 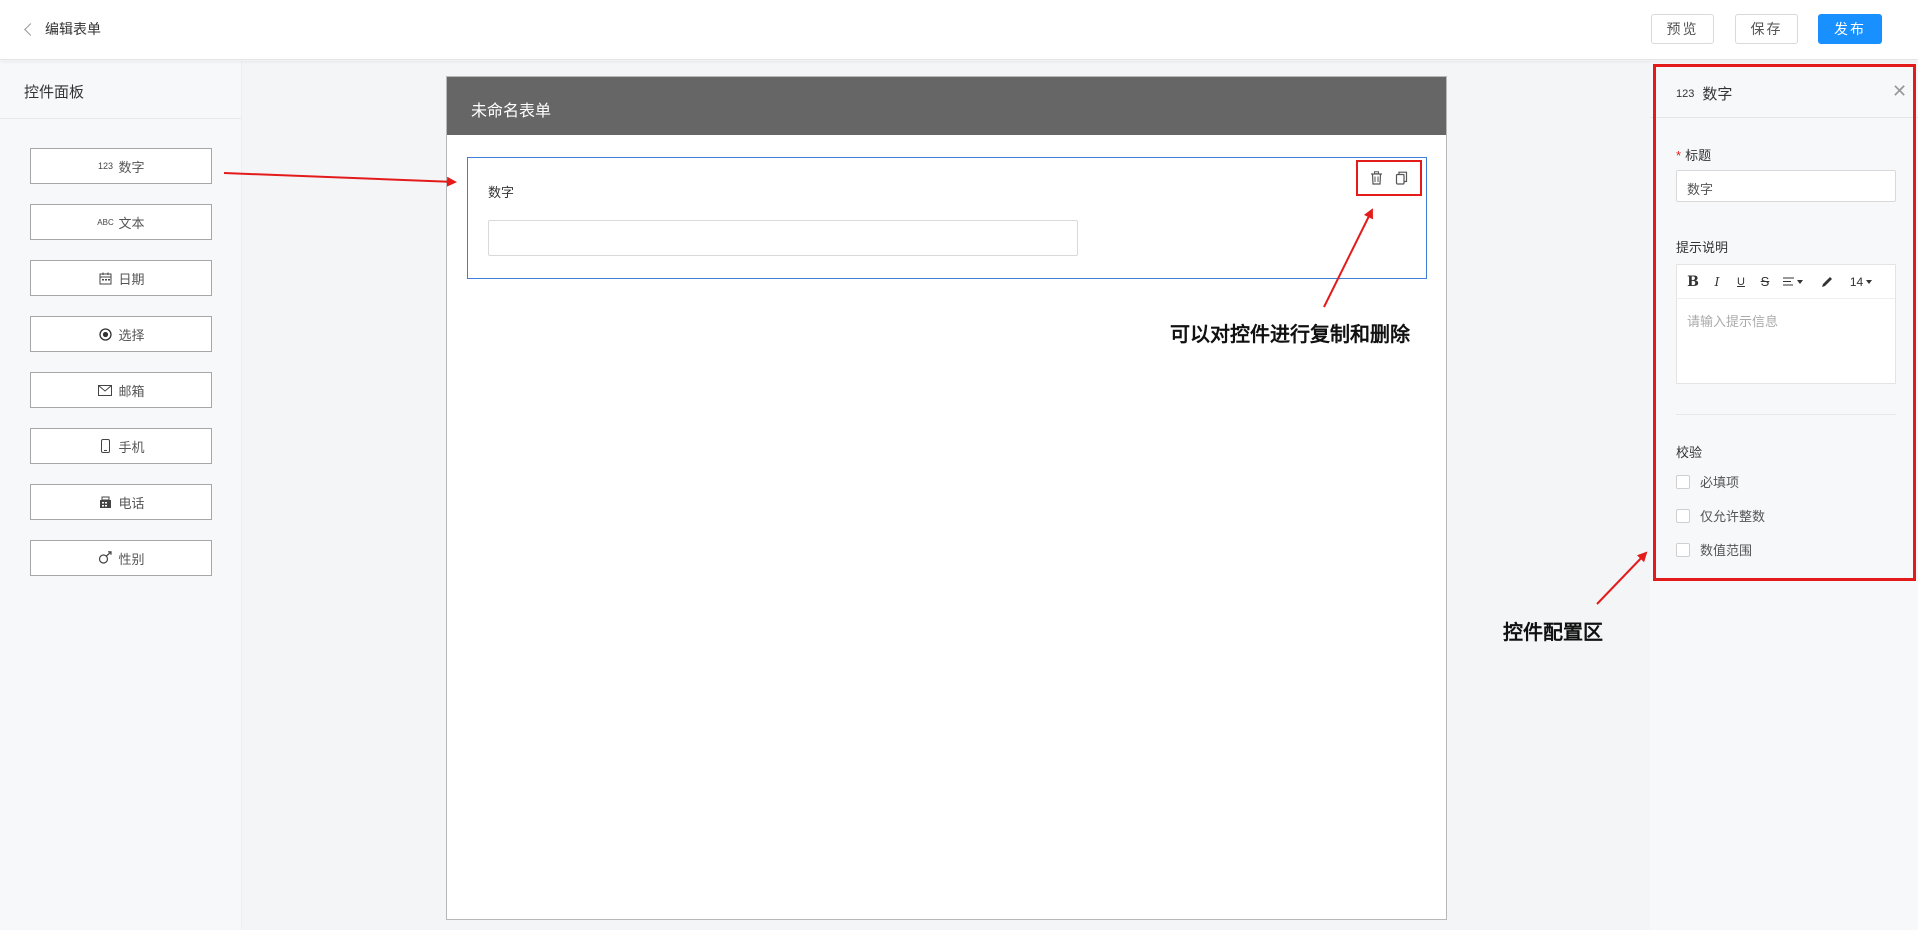 I want to click on chevron-left-icon, so click(x=30, y=29).